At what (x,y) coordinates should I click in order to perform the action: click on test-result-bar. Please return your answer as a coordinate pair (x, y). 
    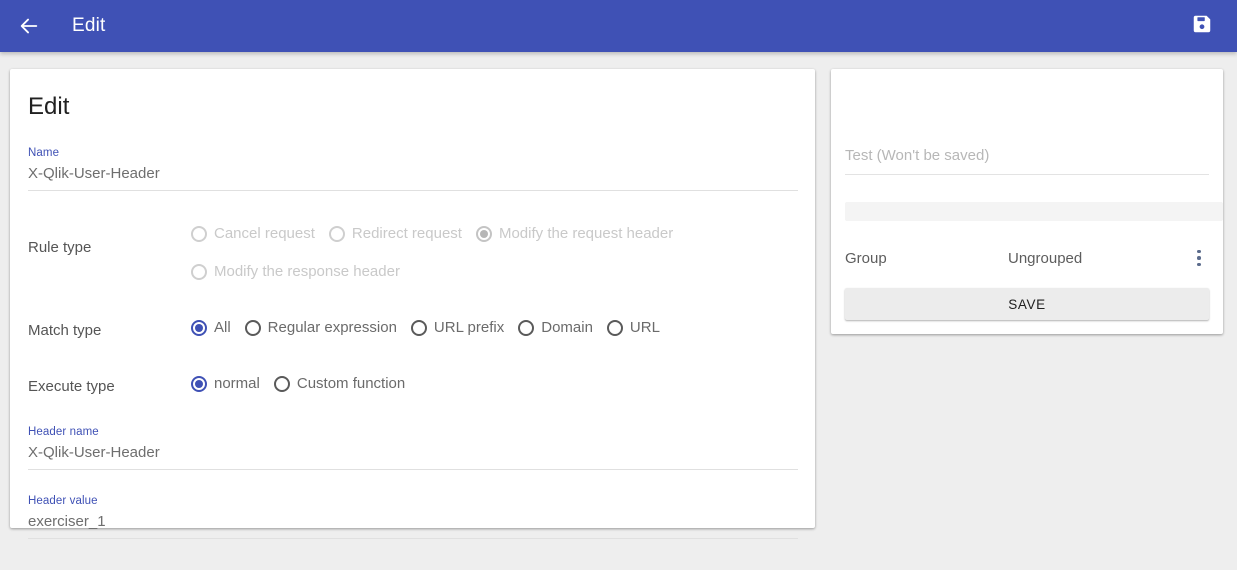
    Looking at the image, I should click on (1034, 211).